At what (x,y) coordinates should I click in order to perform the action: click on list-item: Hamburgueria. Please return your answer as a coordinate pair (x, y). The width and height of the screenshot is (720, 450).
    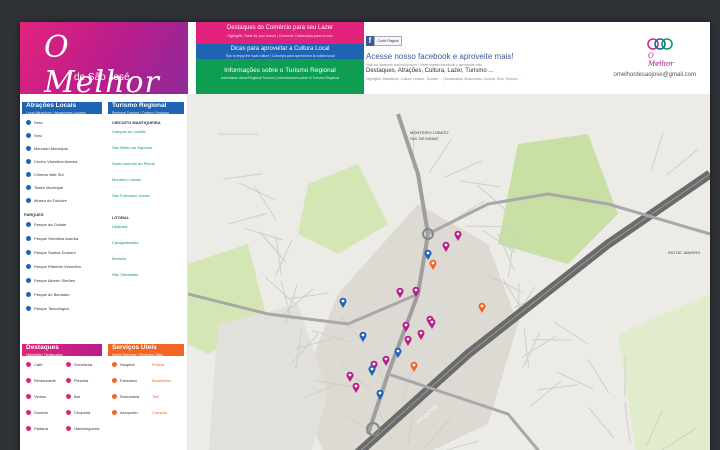
    Looking at the image, I should click on (86, 428).